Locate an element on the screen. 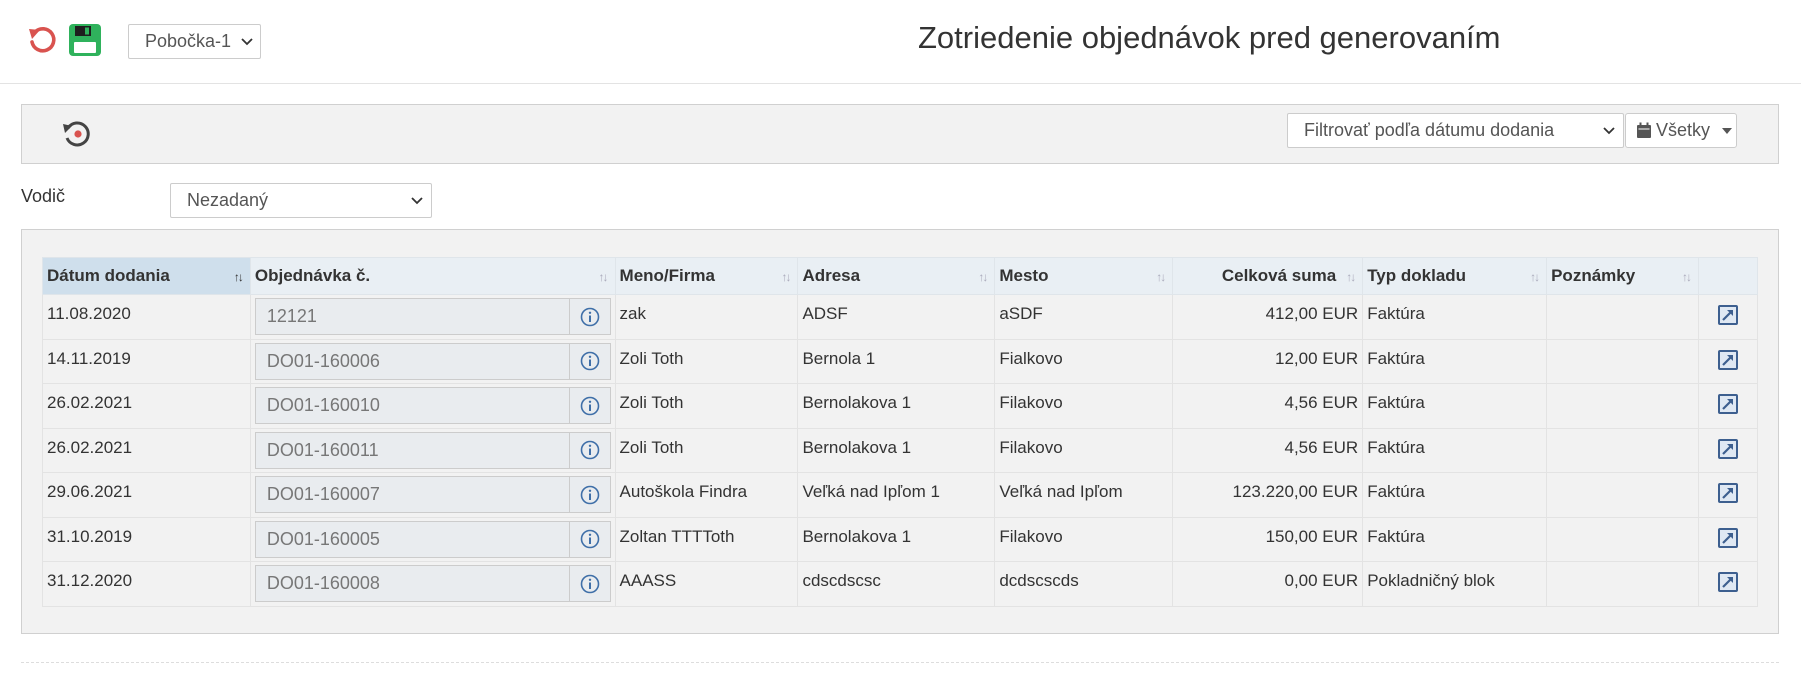 The height and width of the screenshot is (698, 1801). save-icon is located at coordinates (85, 40).